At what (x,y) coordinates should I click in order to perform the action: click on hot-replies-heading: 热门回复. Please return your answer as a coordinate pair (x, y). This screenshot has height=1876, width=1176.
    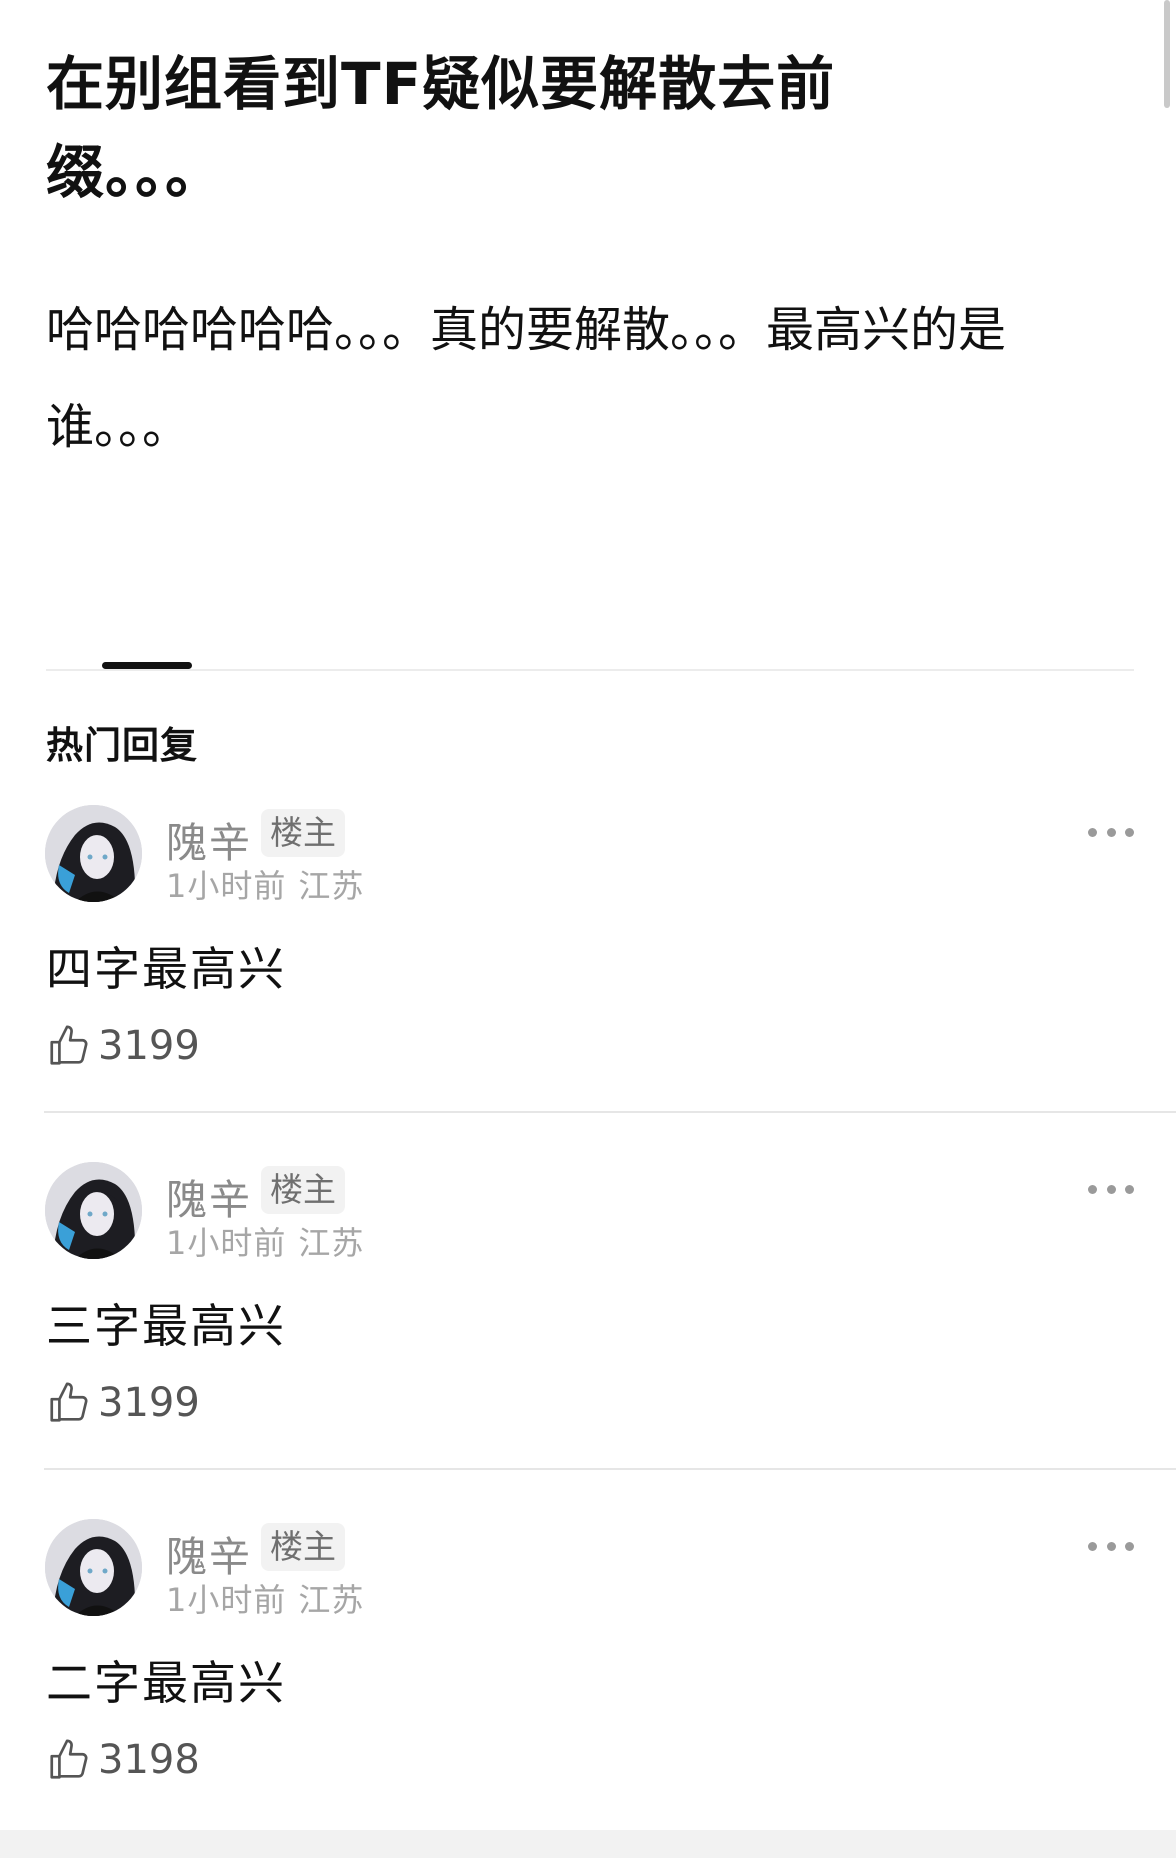
    Looking at the image, I should click on (122, 745).